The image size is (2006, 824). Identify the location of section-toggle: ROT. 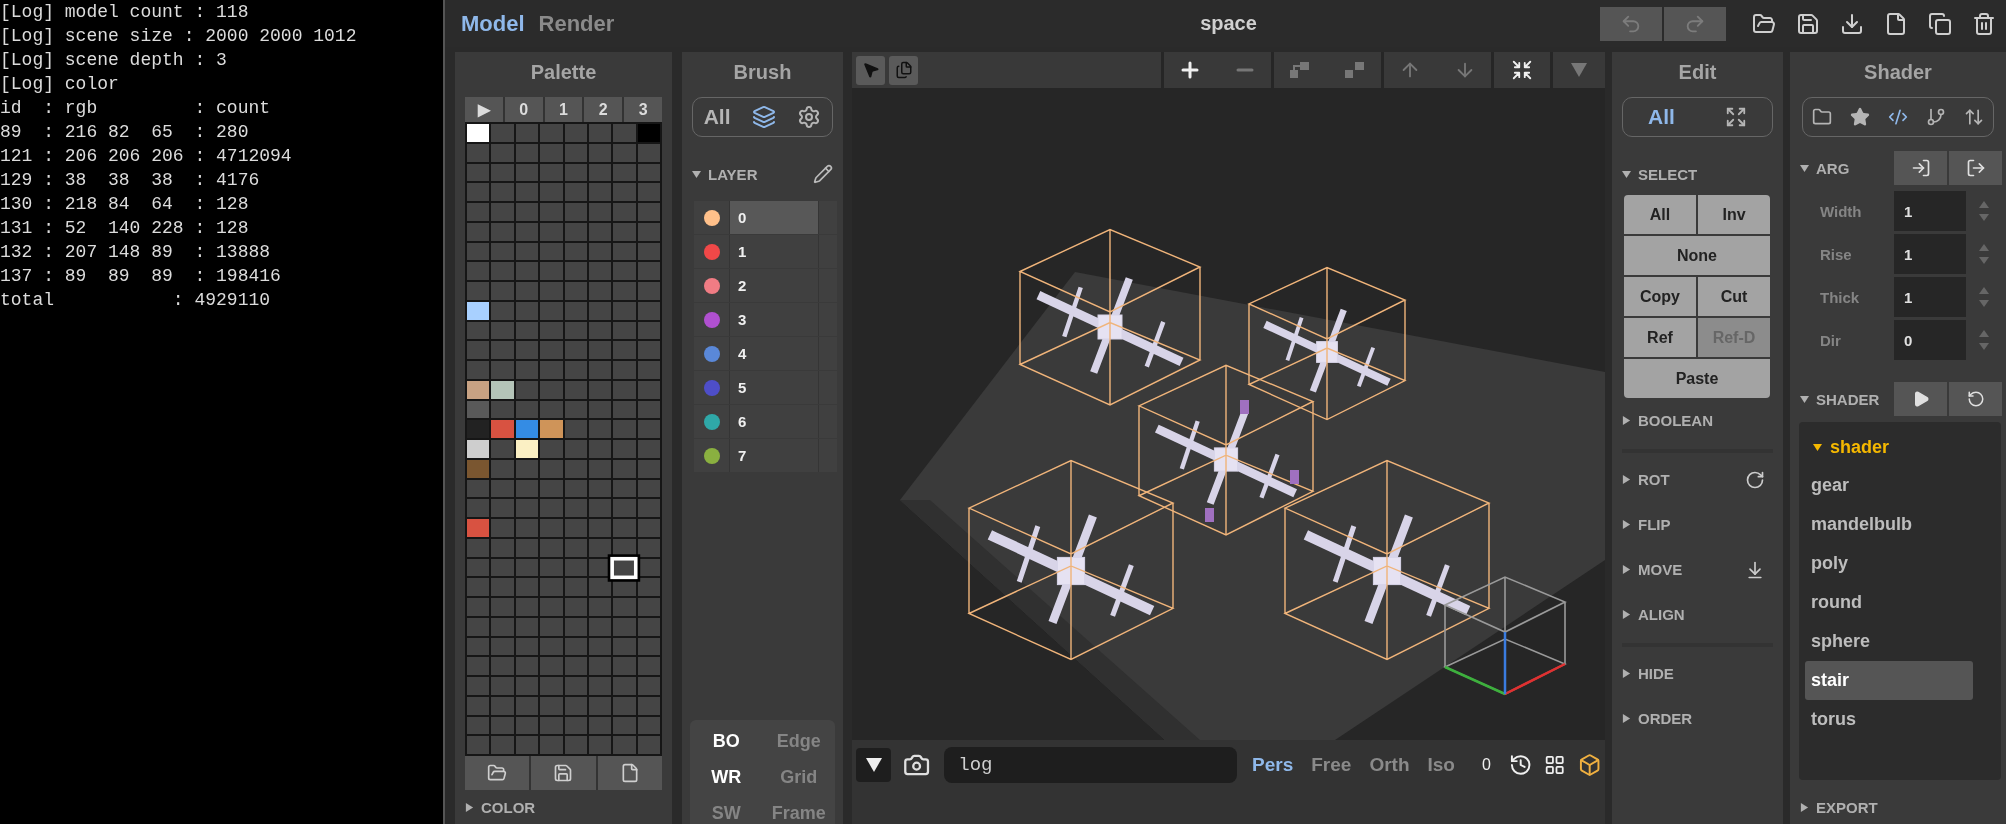
(1646, 479).